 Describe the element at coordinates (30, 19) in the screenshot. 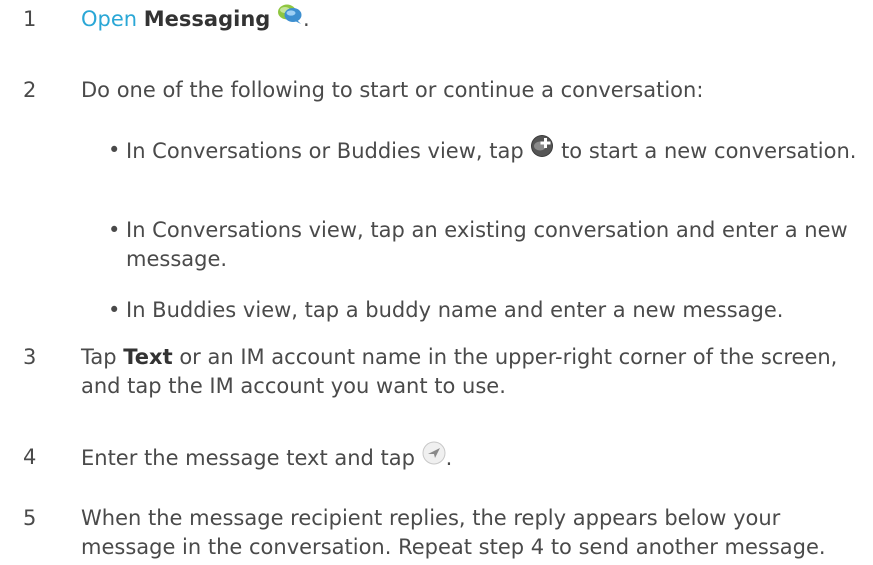

I see `step-number: 1` at that location.